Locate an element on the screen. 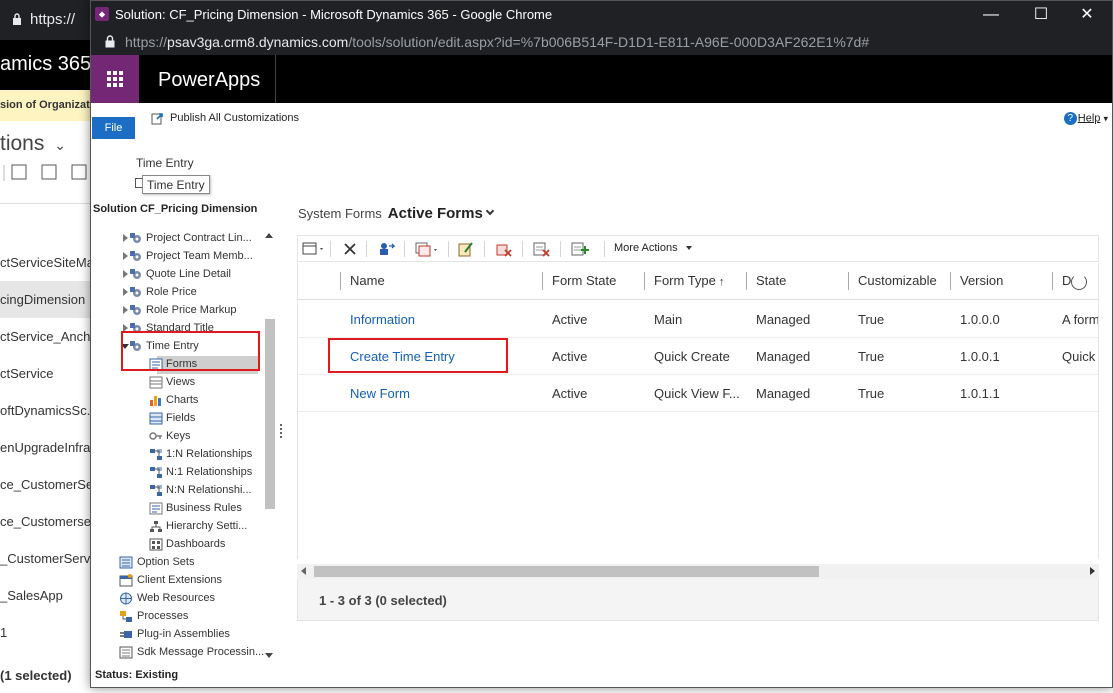  form-name-link: Information is located at coordinates (382, 319).